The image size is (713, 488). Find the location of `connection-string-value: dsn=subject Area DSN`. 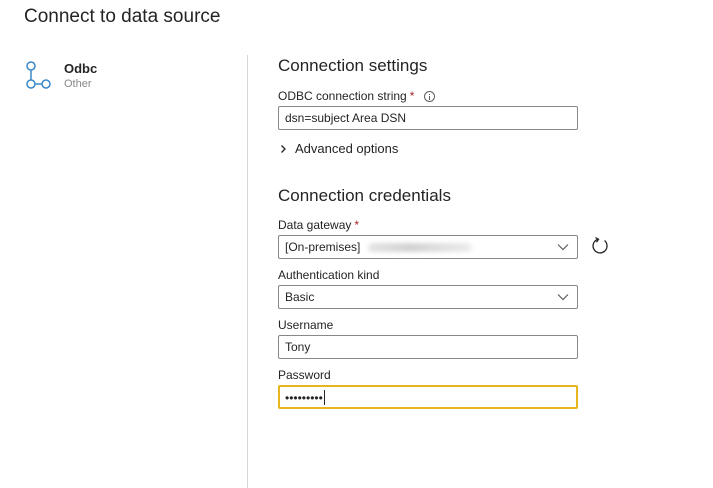

connection-string-value: dsn=subject Area DSN is located at coordinates (346, 118).